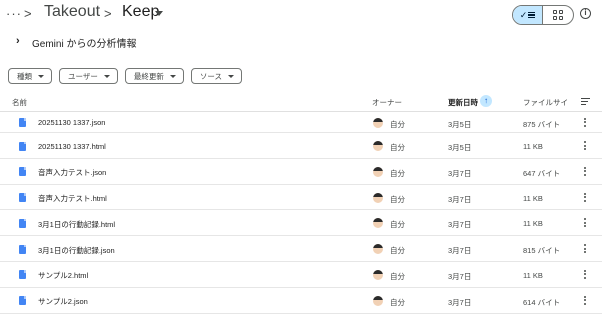  I want to click on top-bar: ··· > Takeout > Keep ✓ i, so click(301, 14).